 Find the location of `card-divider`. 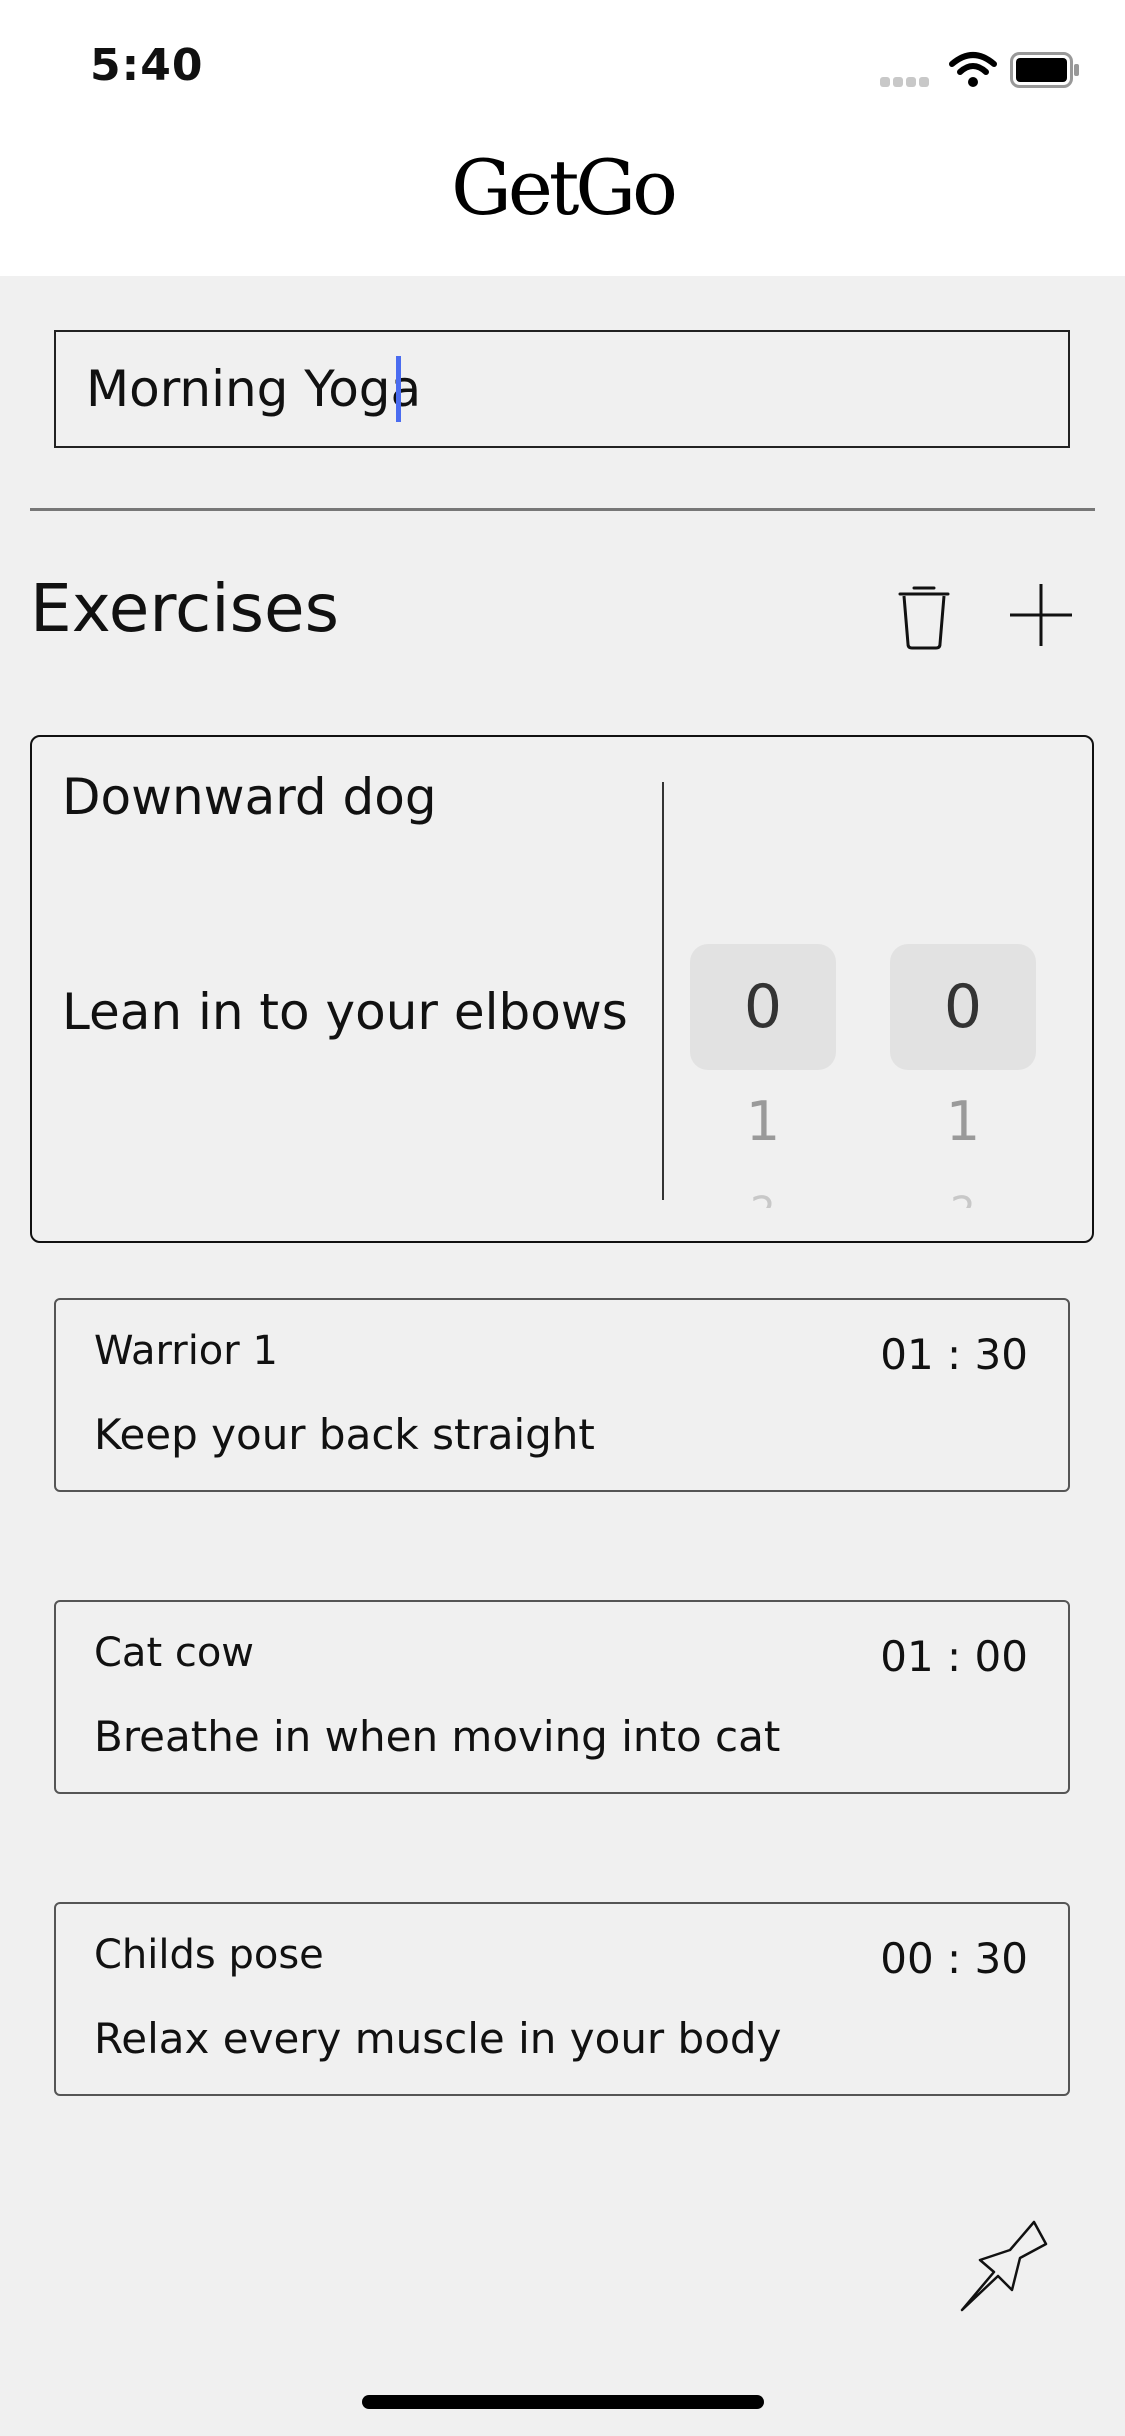

card-divider is located at coordinates (663, 991).